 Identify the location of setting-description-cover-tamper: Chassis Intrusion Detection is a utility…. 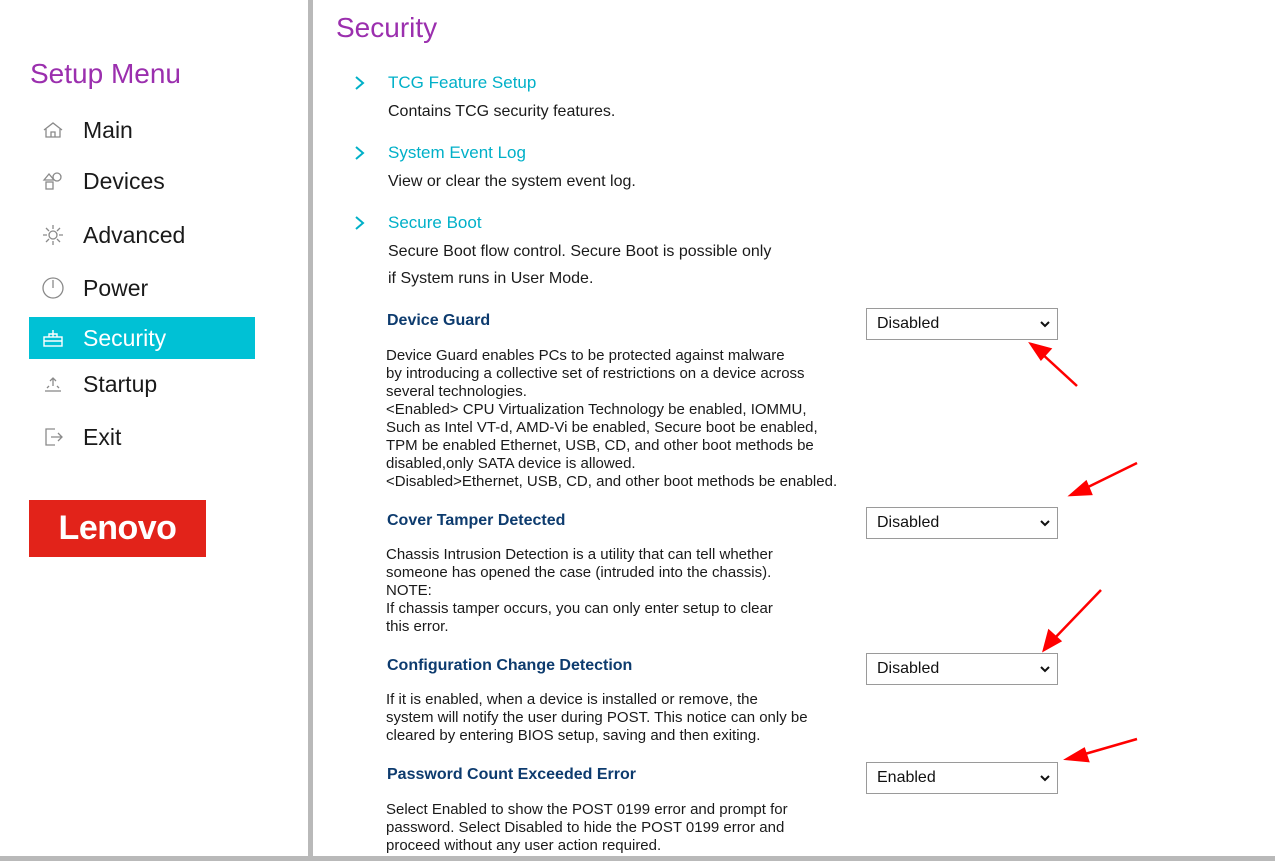
(626, 591).